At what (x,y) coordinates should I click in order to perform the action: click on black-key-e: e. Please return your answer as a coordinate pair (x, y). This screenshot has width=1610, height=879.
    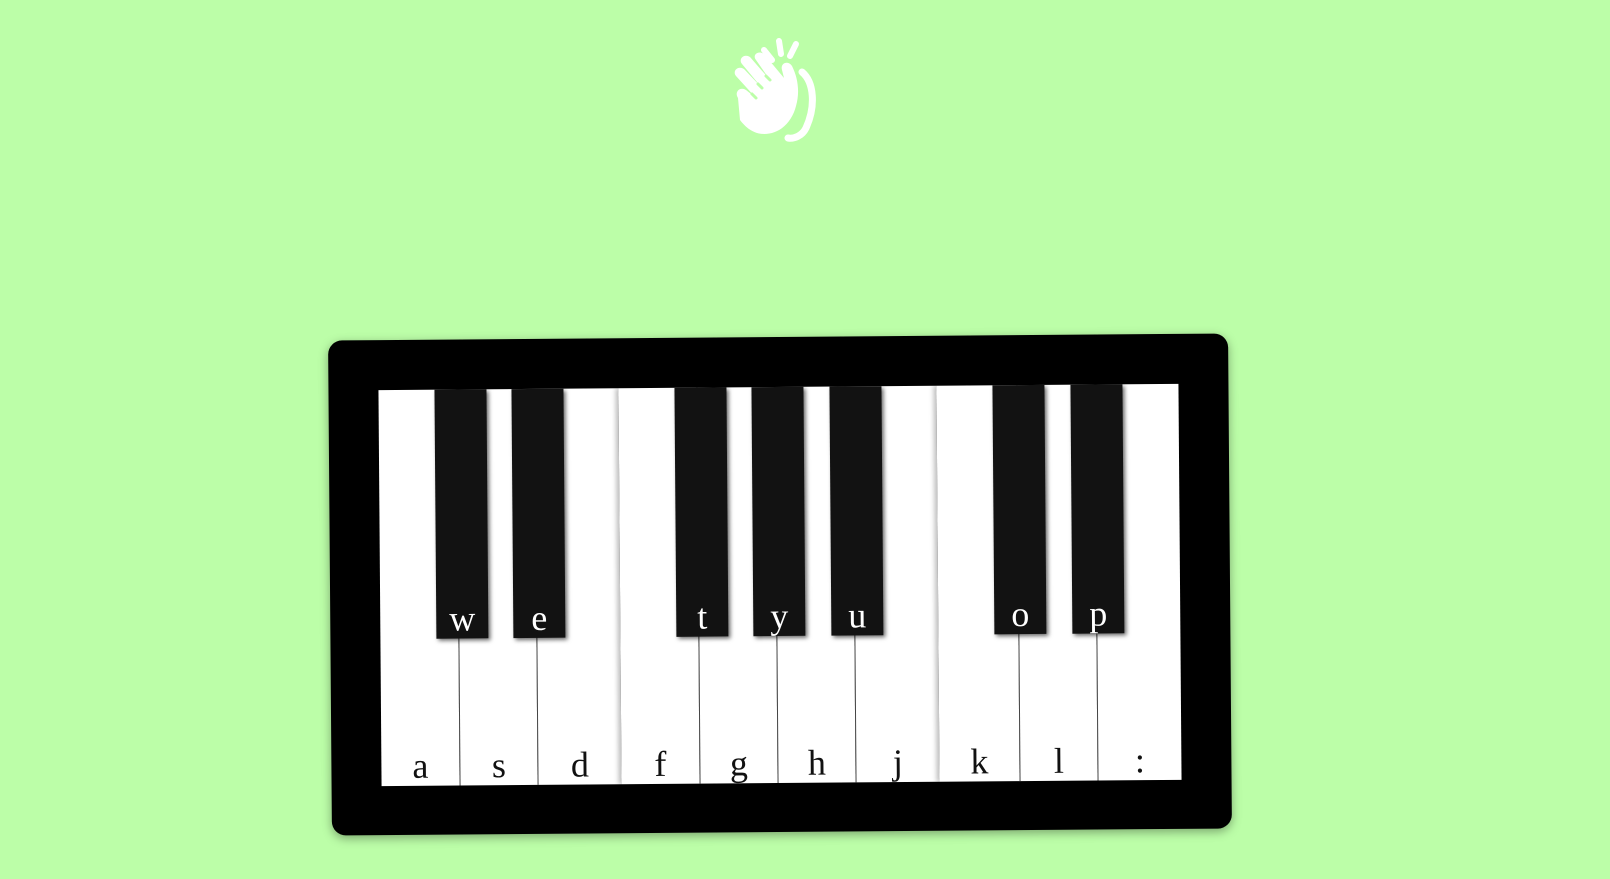
    Looking at the image, I should click on (538, 513).